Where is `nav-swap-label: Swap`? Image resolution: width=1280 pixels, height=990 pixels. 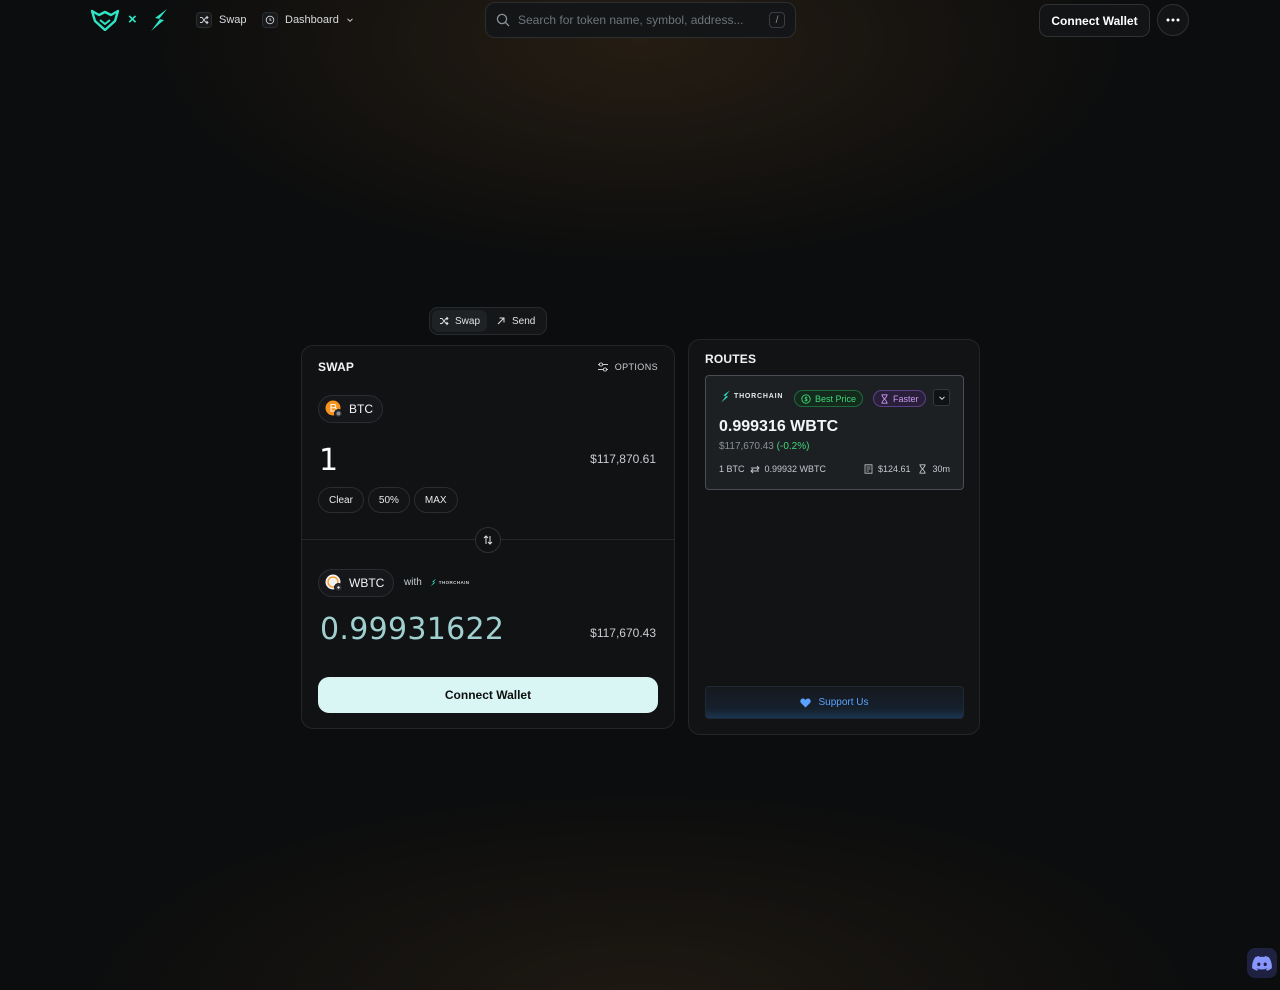 nav-swap-label: Swap is located at coordinates (233, 20).